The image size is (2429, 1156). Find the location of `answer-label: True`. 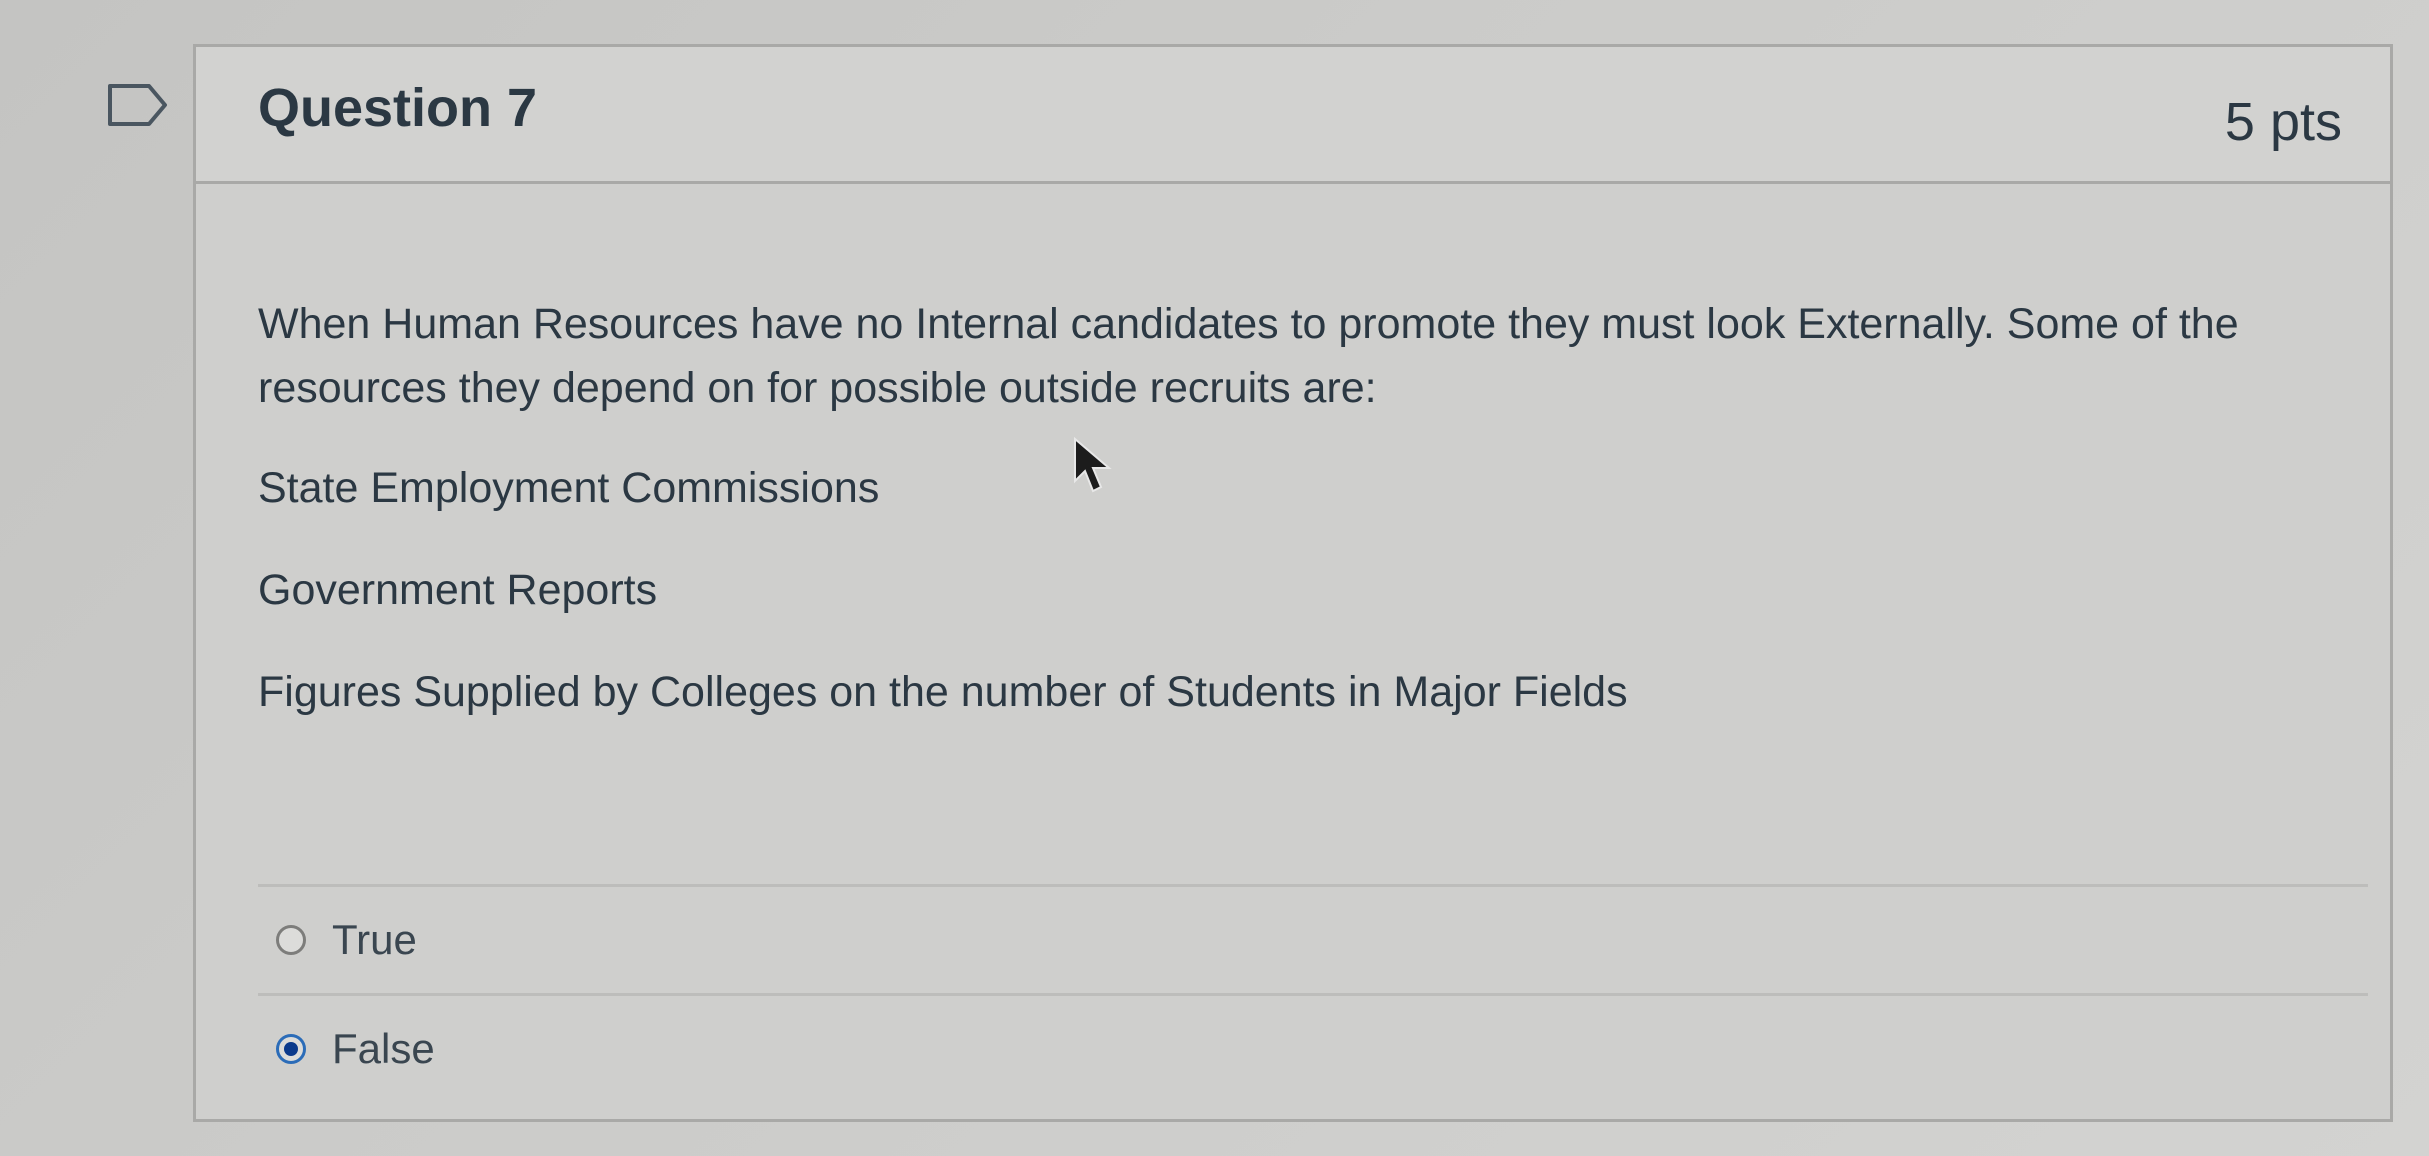

answer-label: True is located at coordinates (374, 939).